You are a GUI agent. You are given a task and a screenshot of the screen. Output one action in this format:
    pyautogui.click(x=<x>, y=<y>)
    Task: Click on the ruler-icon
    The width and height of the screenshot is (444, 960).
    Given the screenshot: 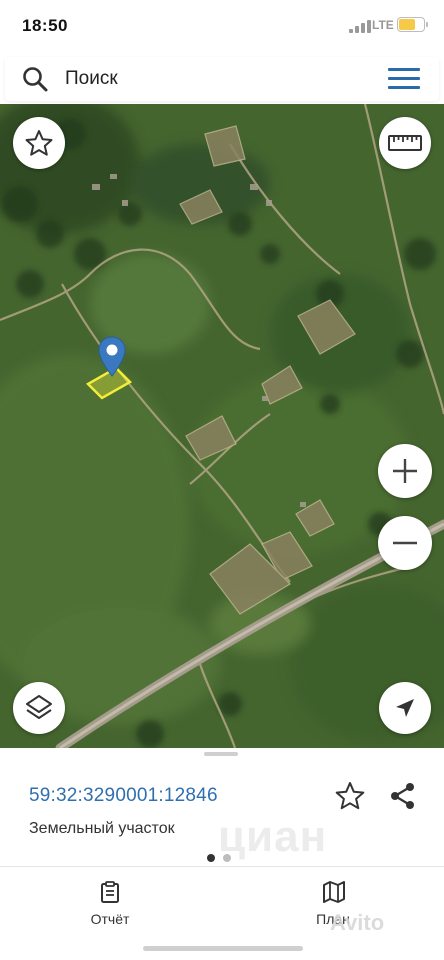 What is the action you would take?
    pyautogui.click(x=405, y=143)
    